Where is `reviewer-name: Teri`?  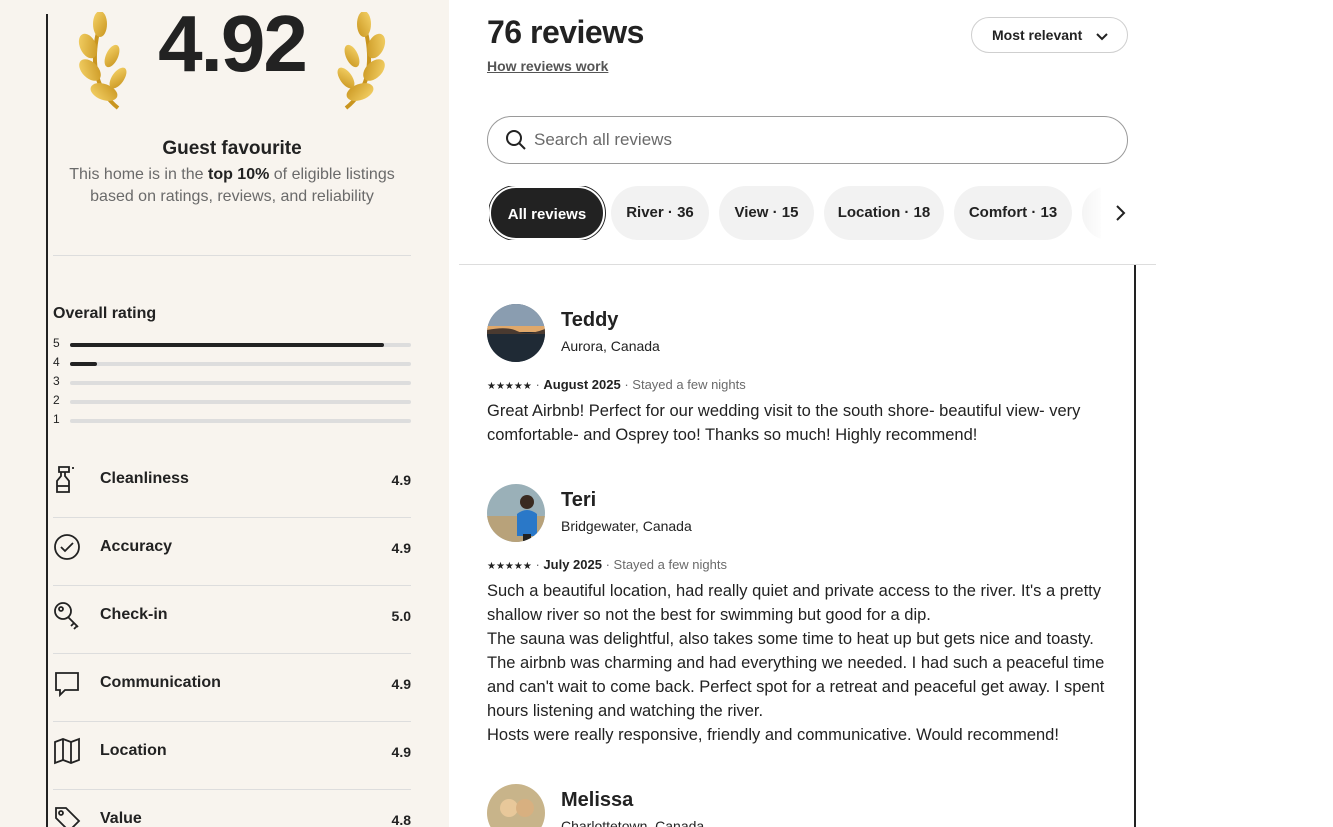
reviewer-name: Teri is located at coordinates (579, 500).